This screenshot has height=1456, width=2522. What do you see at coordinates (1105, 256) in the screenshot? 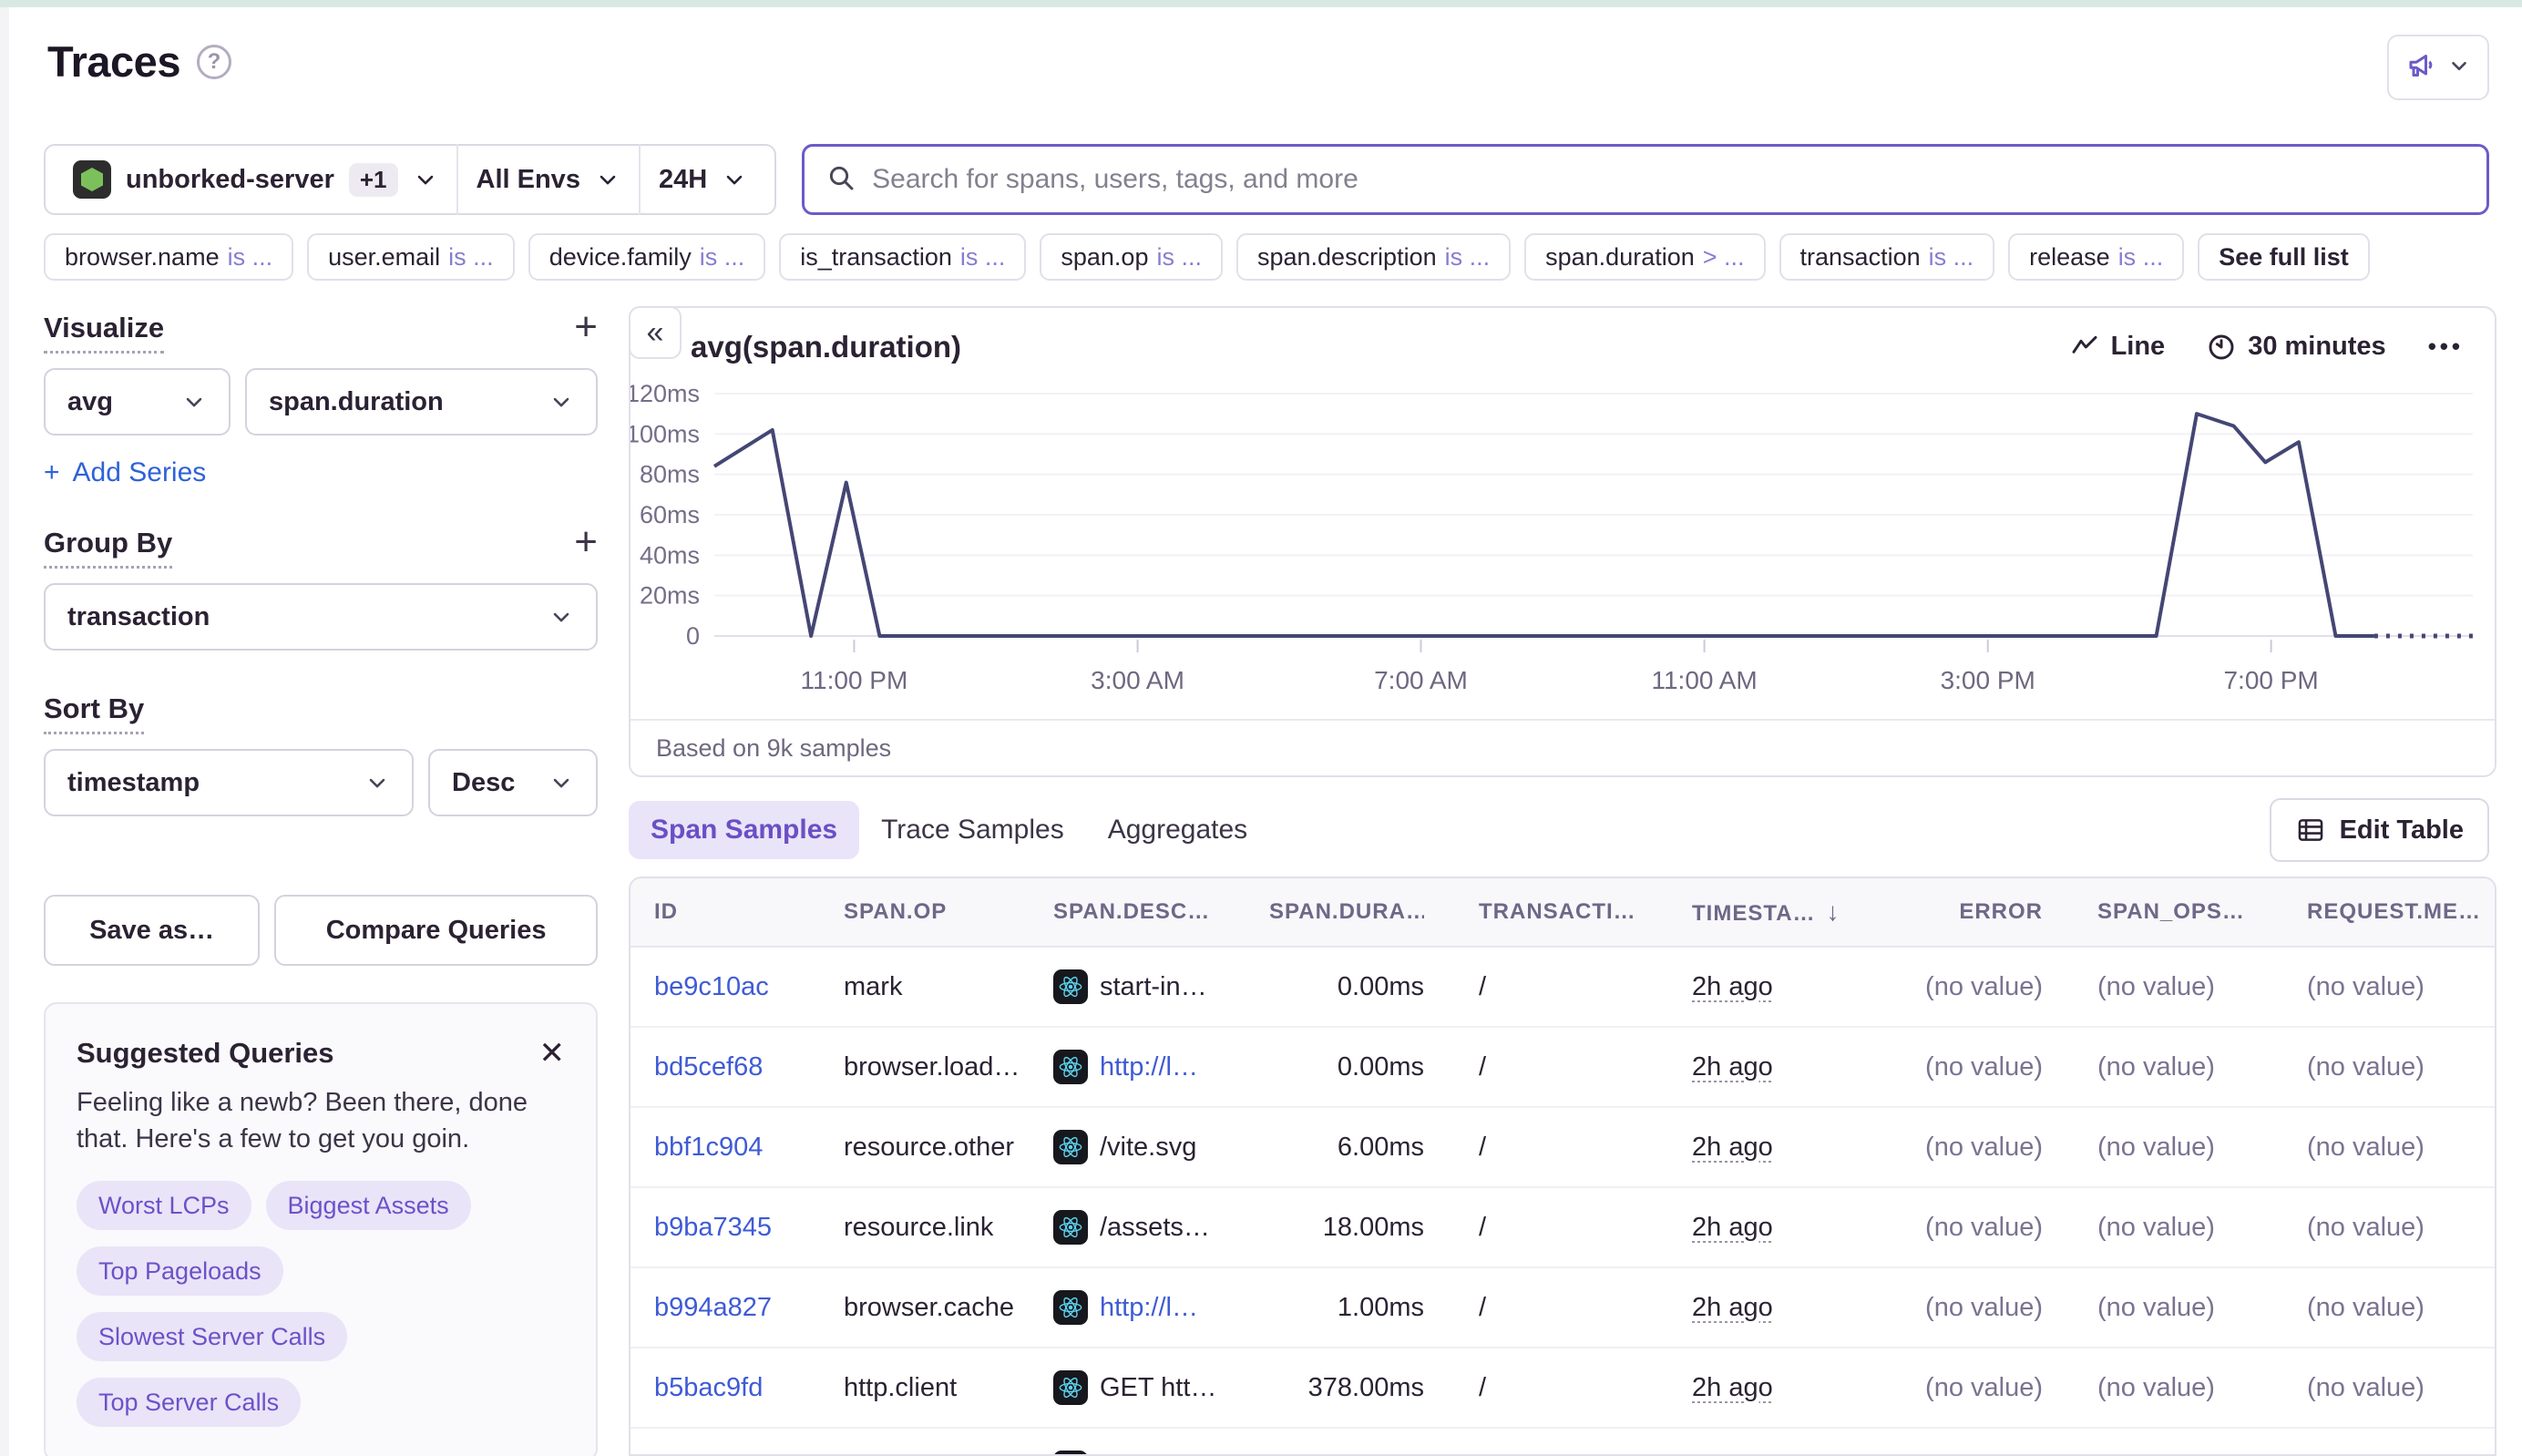
I see `filter-chip-key: span.op` at bounding box center [1105, 256].